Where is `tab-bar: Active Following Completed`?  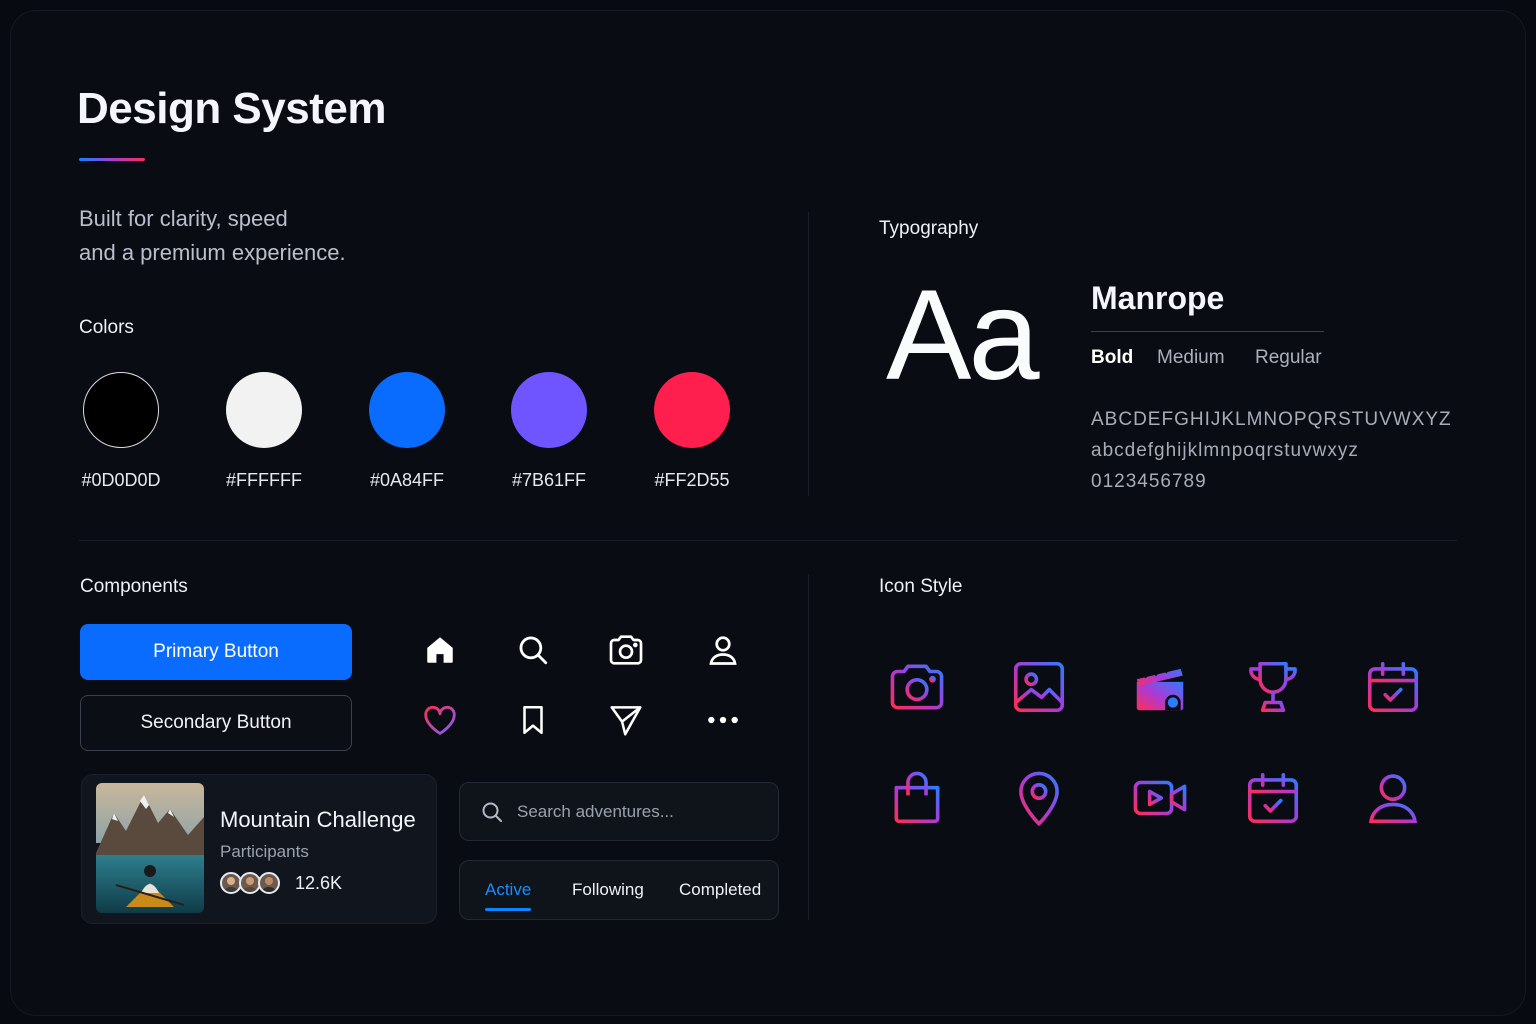
tab-bar: Active Following Completed is located at coordinates (619, 890).